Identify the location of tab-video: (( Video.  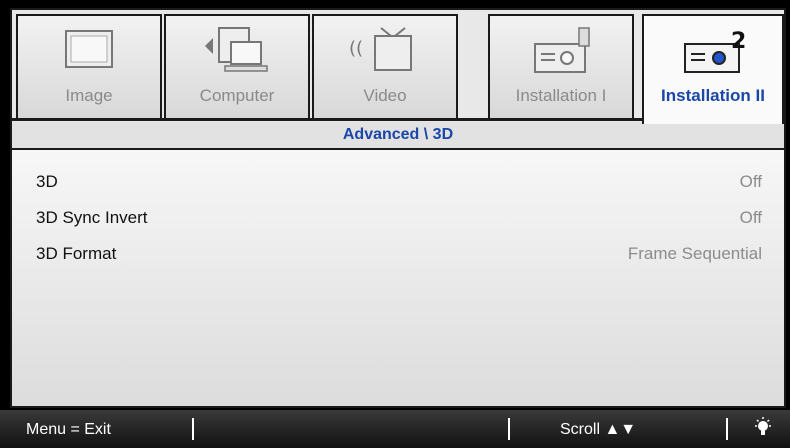
(385, 66).